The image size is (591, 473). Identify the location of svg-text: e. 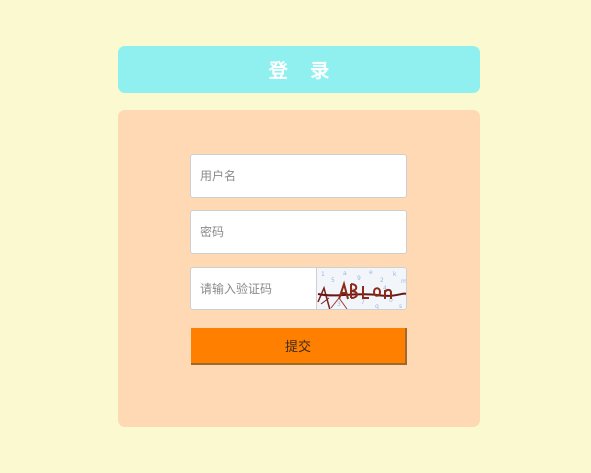
(371, 272).